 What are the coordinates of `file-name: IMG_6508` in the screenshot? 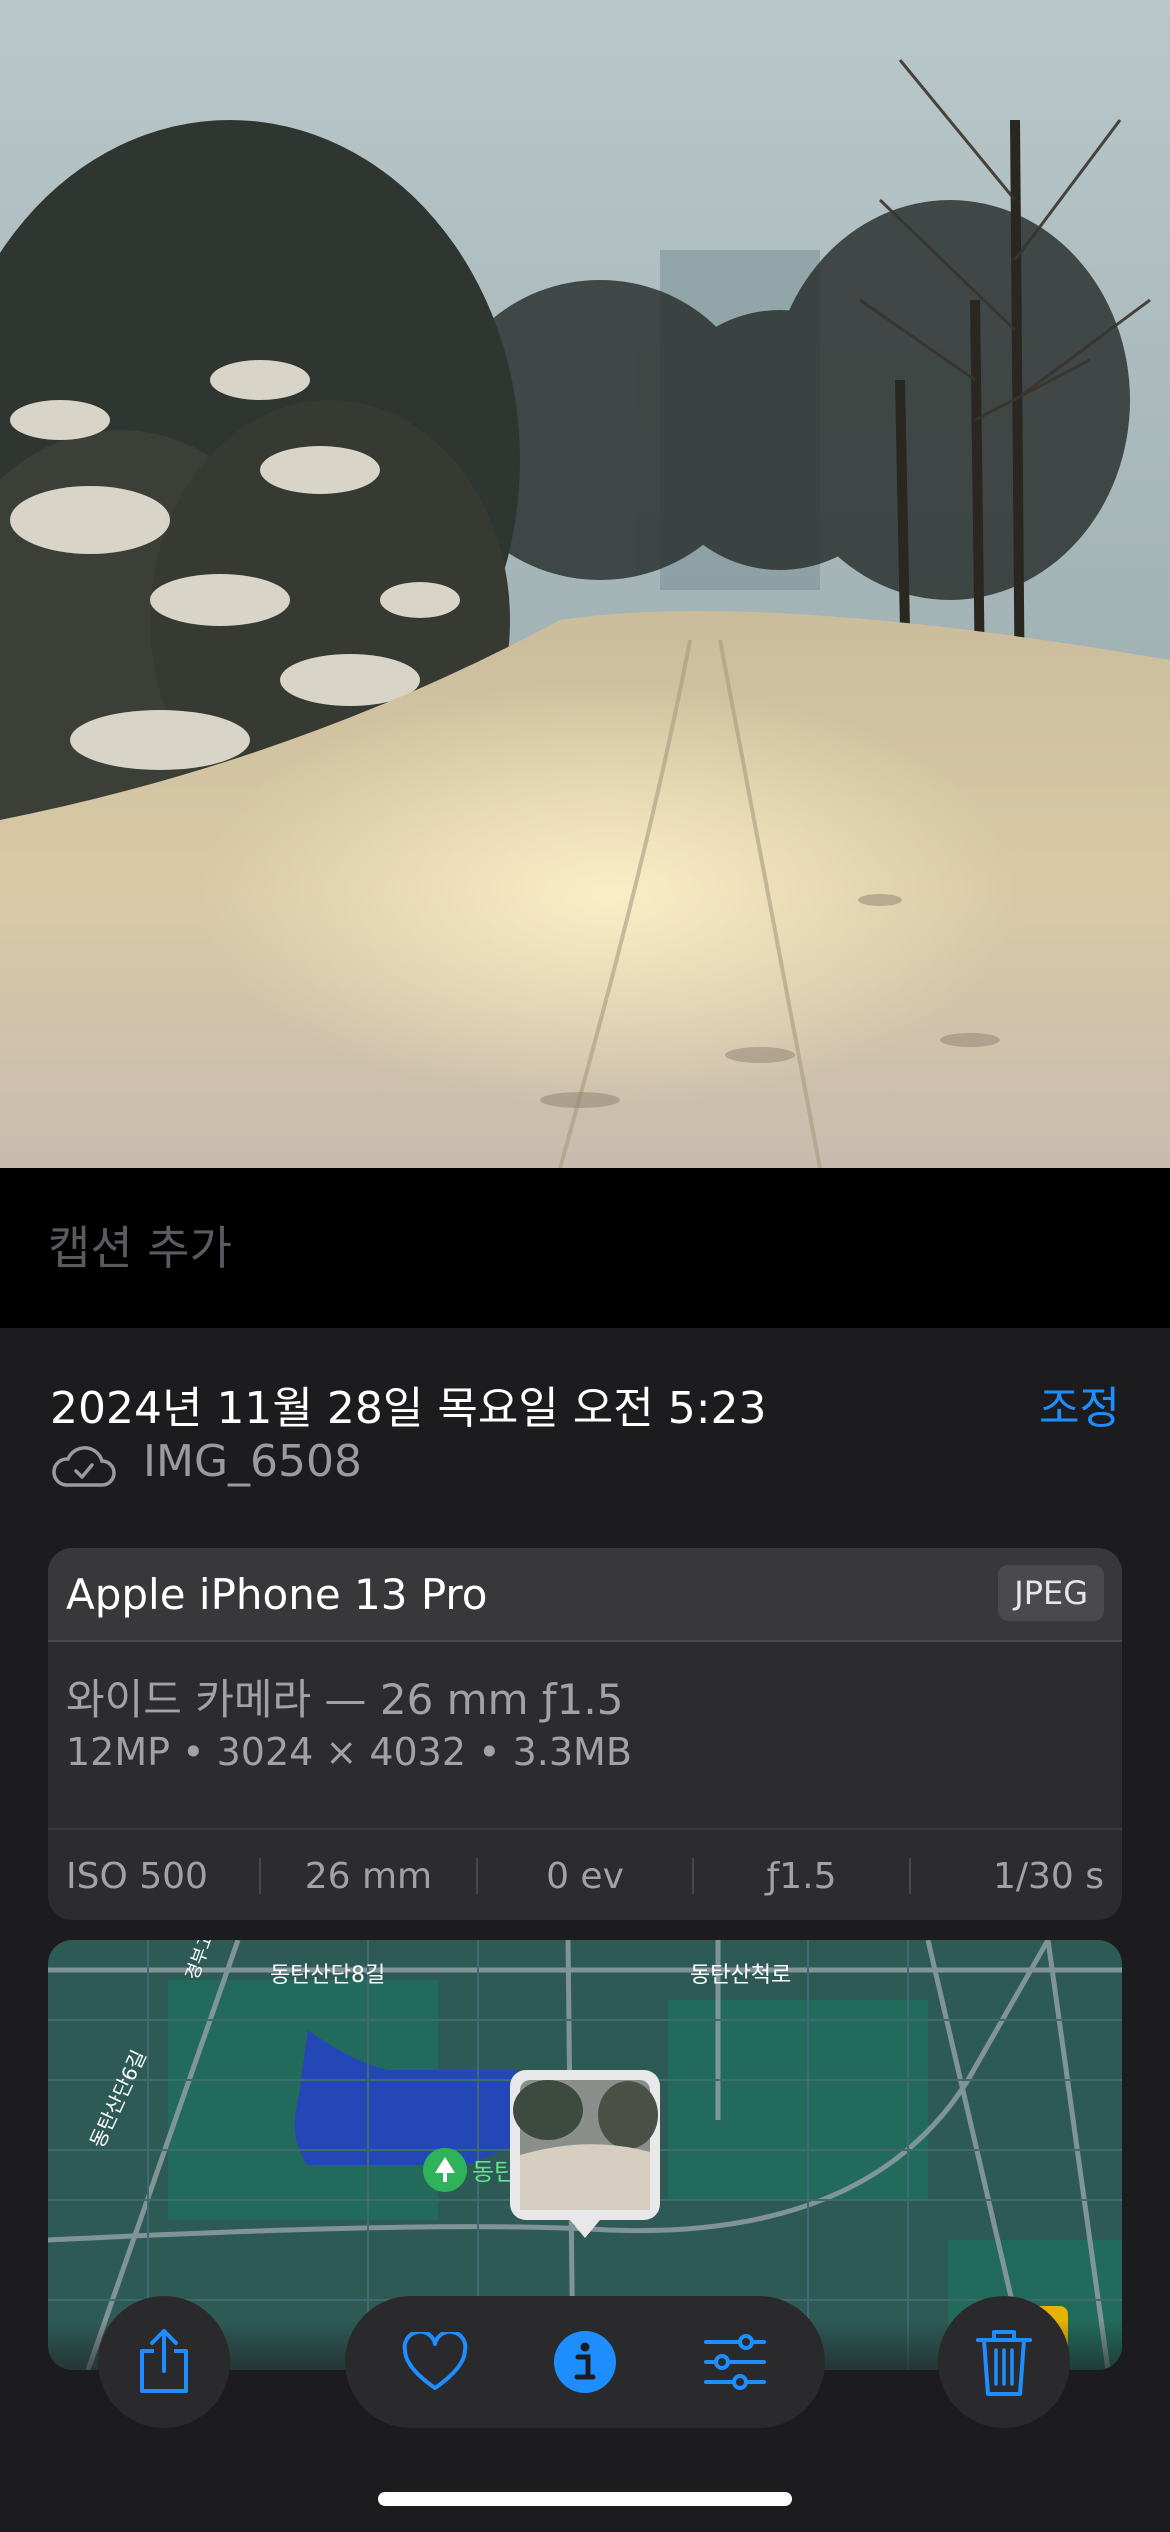 It's located at (253, 1461).